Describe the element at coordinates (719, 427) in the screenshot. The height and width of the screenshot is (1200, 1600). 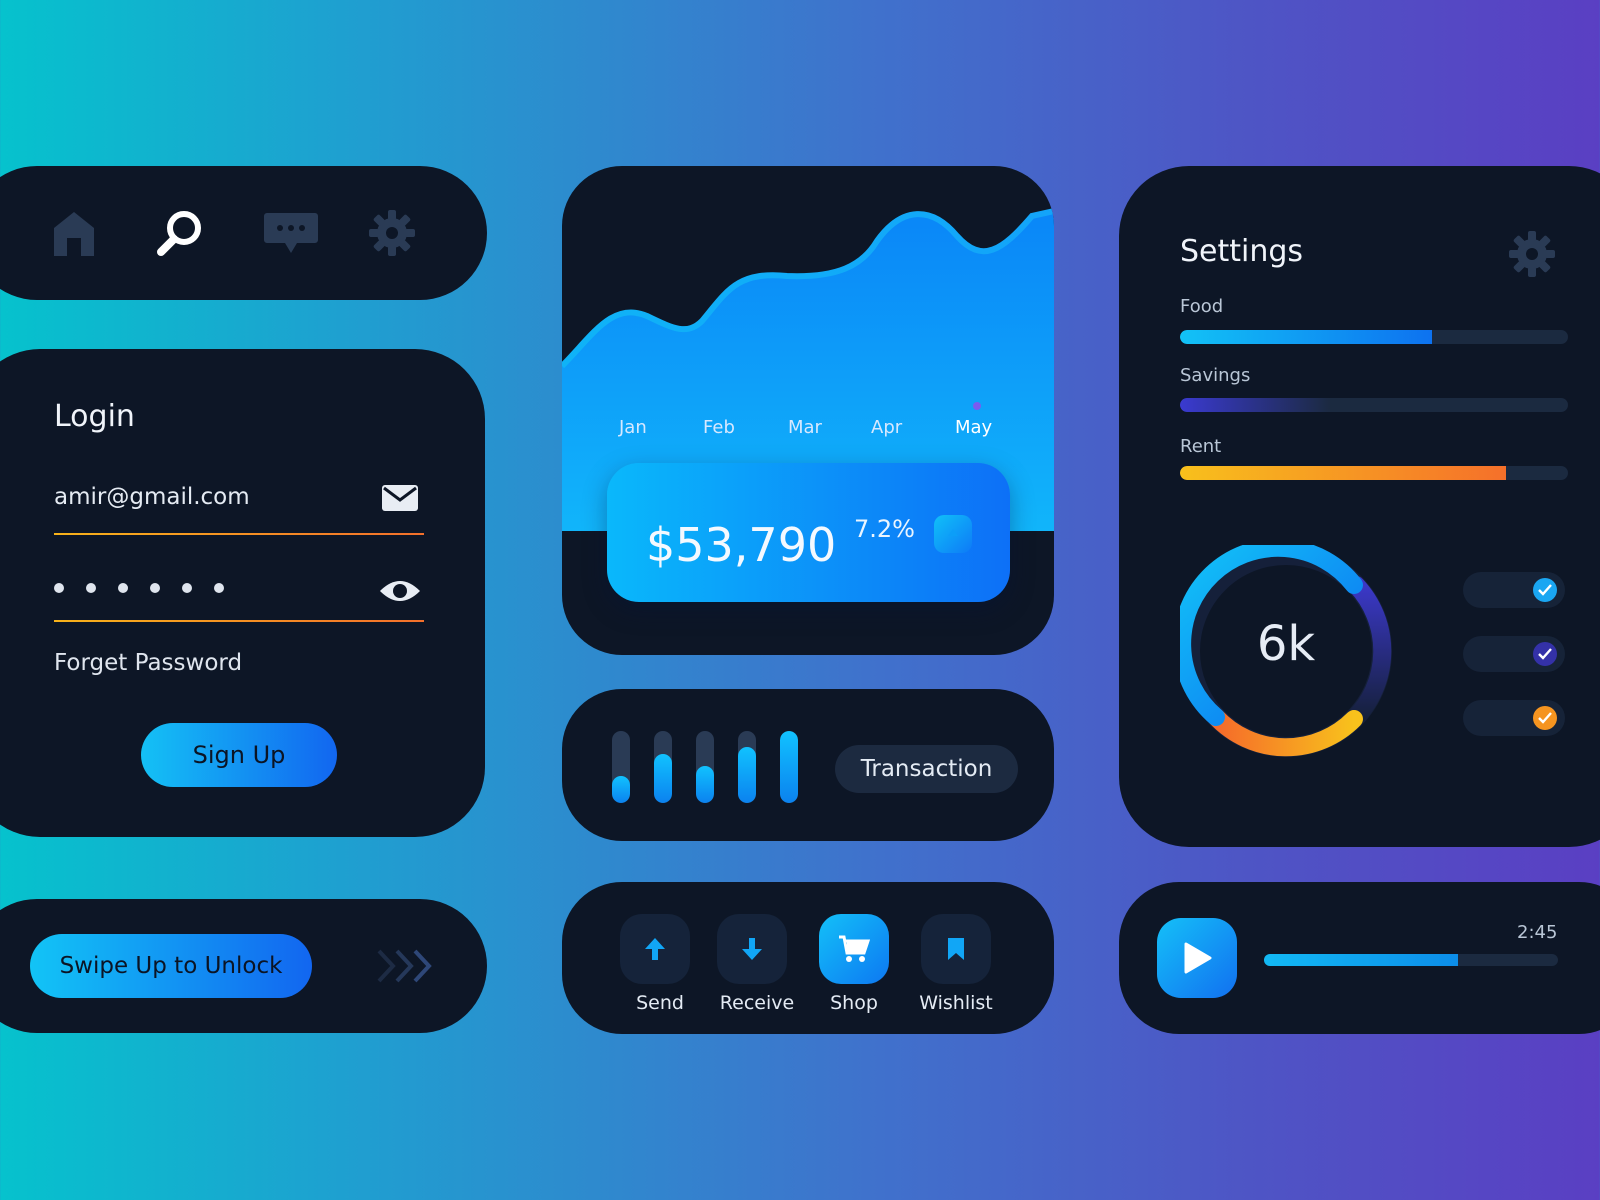
I see `month-label: Feb` at that location.